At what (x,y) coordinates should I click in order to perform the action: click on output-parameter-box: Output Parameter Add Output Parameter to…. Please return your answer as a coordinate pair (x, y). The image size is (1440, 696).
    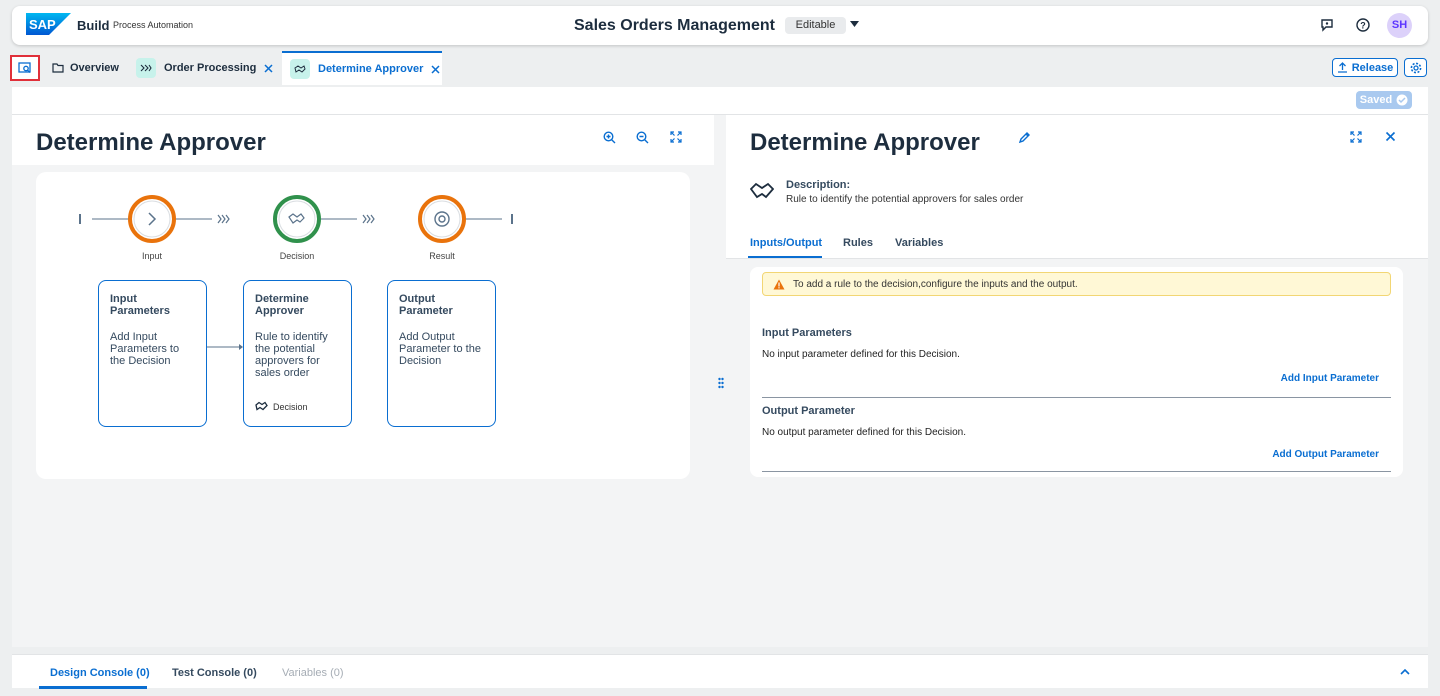
    Looking at the image, I should click on (441, 353).